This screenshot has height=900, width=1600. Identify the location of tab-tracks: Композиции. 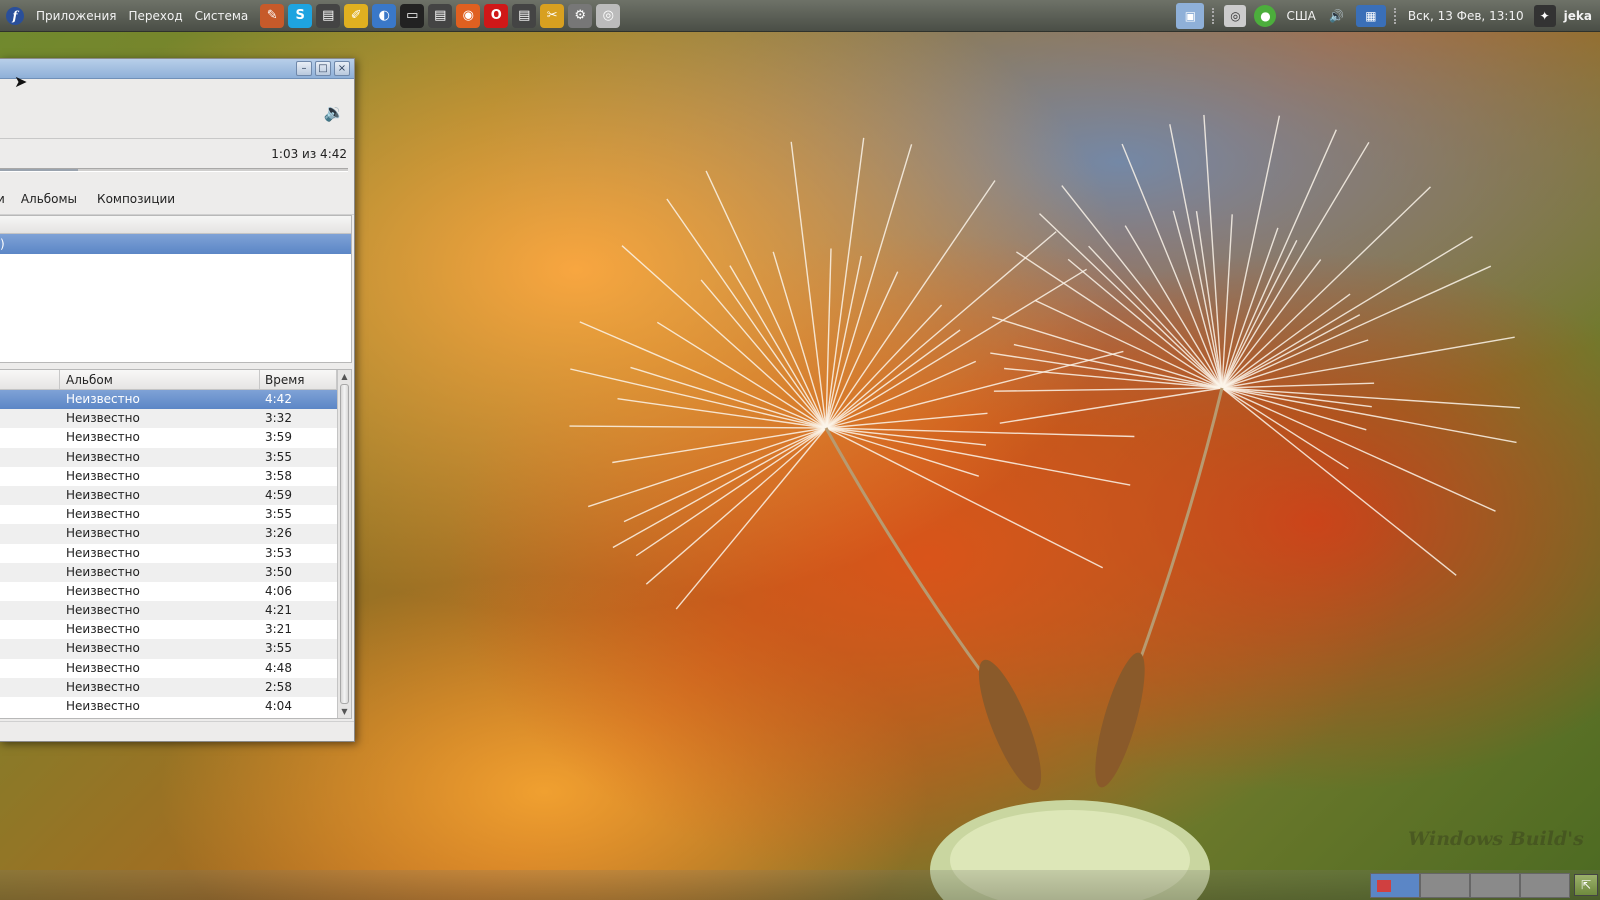
(136, 199).